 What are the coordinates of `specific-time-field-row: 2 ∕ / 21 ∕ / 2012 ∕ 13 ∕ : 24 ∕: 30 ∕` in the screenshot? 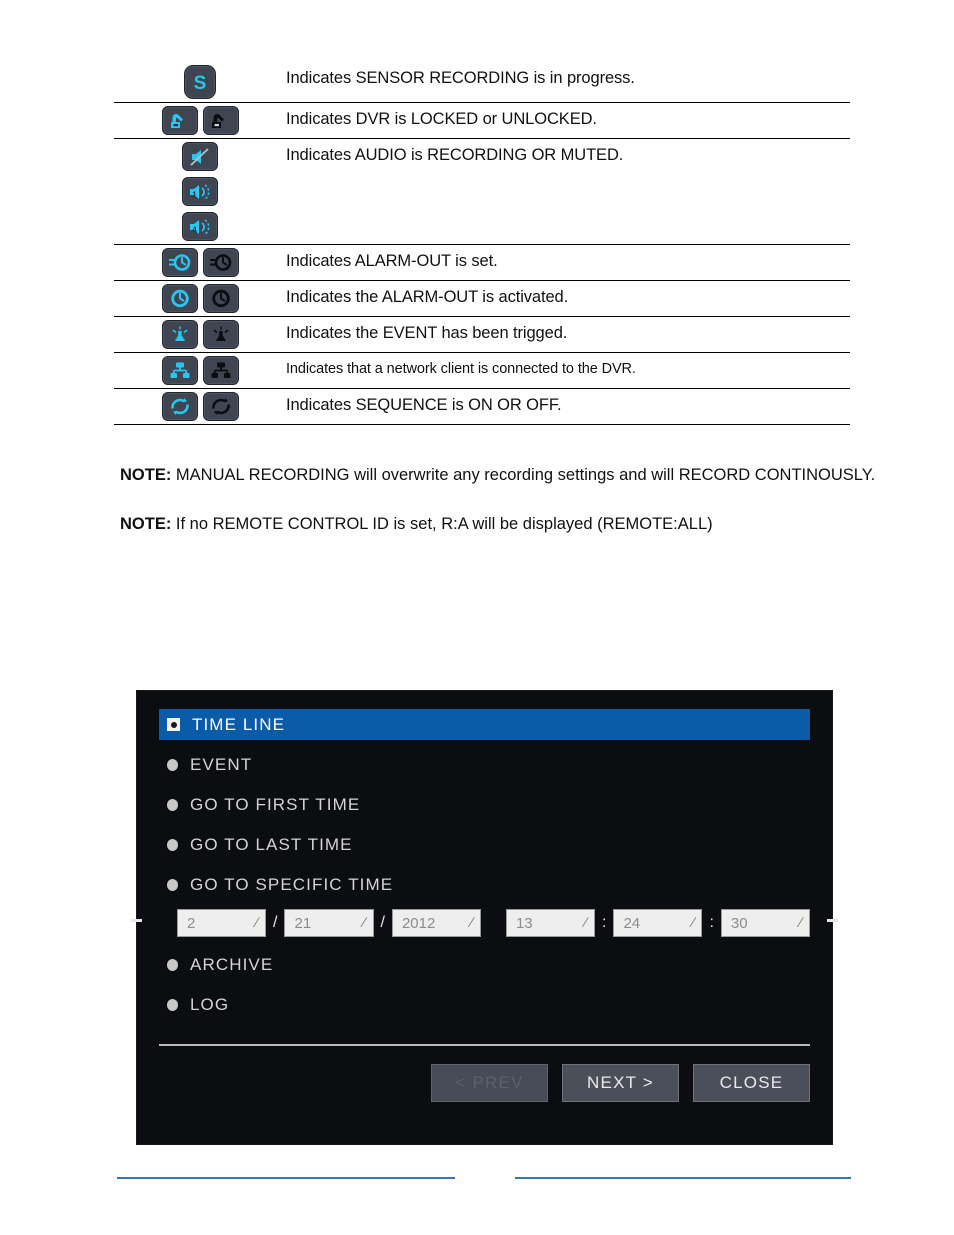 It's located at (493, 923).